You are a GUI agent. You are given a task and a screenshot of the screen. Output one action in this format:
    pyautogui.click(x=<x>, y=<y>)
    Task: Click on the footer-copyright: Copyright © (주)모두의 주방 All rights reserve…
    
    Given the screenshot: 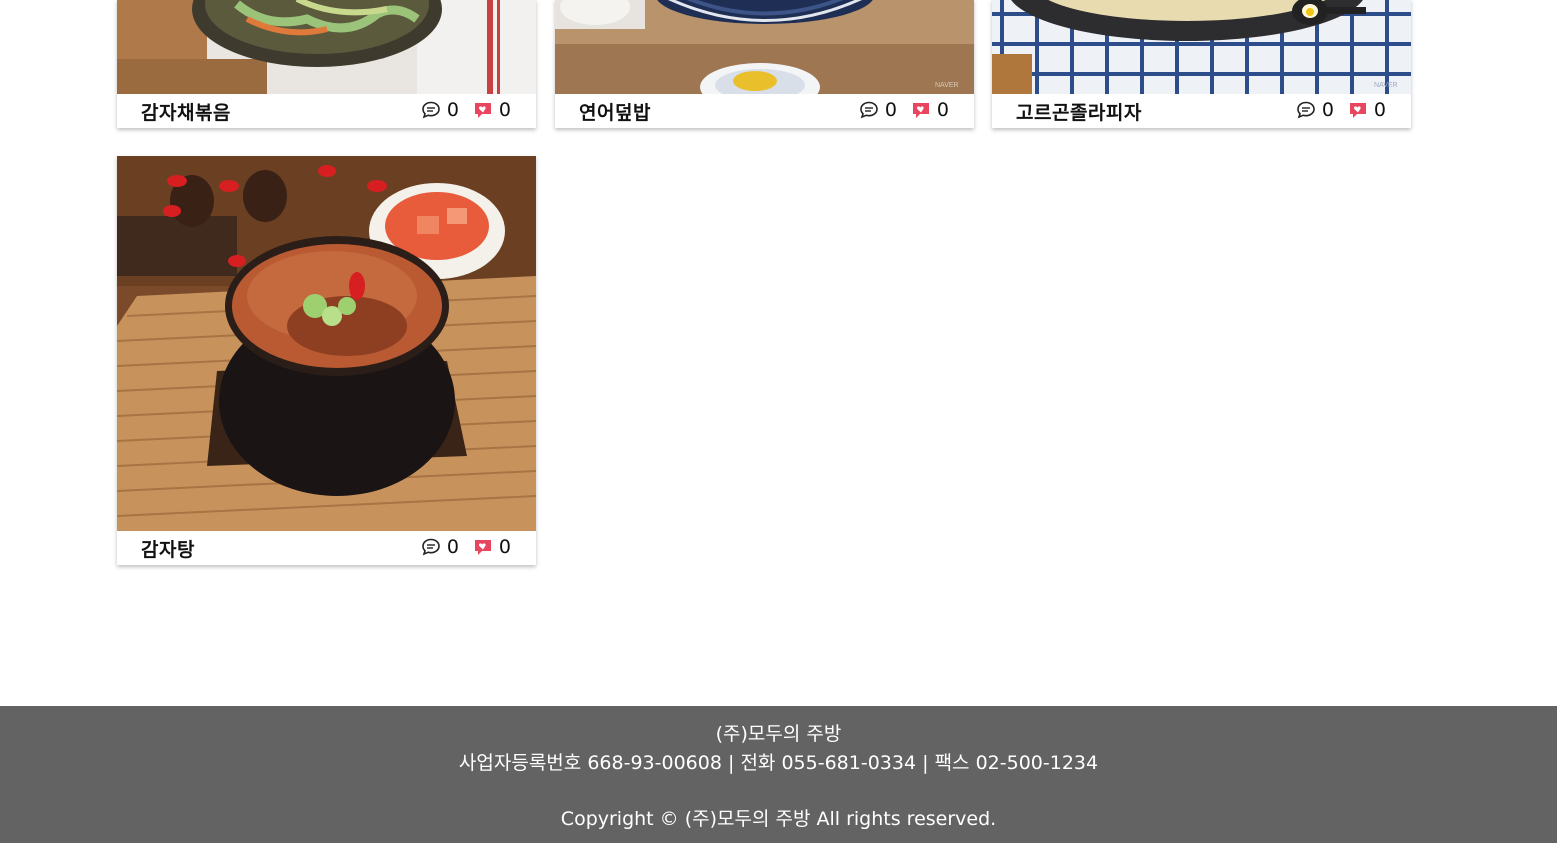 What is the action you would take?
    pyautogui.click(x=778, y=819)
    